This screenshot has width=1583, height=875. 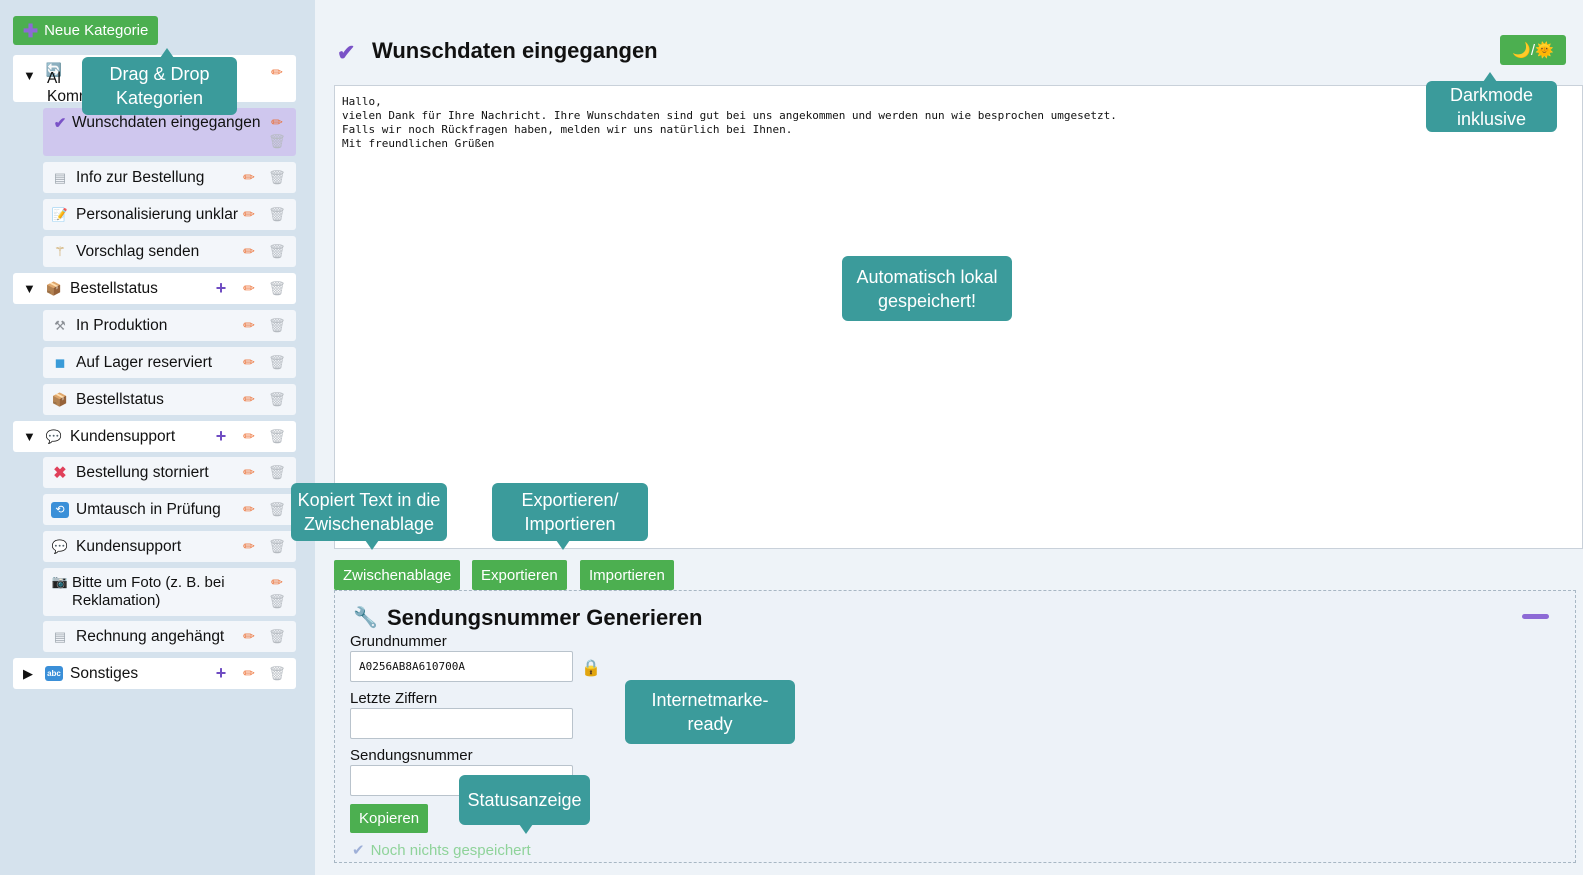 What do you see at coordinates (169, 362) in the screenshot?
I see `sidebar-item-lager: ◼ Auf Lager reserviert ✏ 🗑` at bounding box center [169, 362].